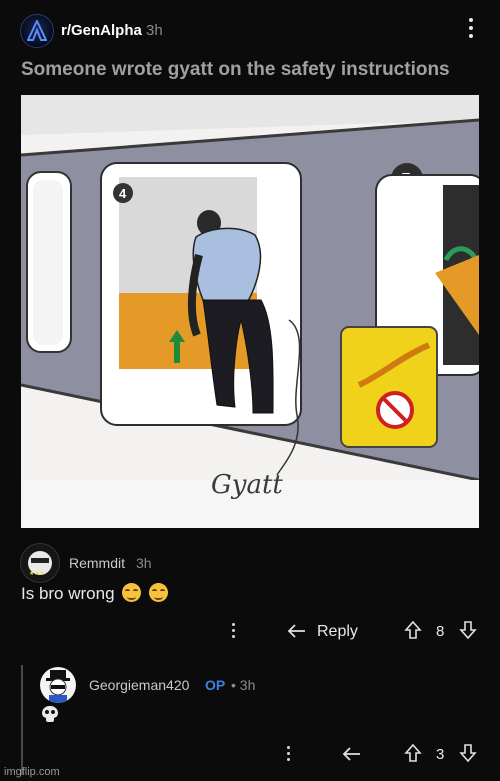 The width and height of the screenshot is (500, 781). I want to click on comment-text: Is bro wrong, so click(68, 593).